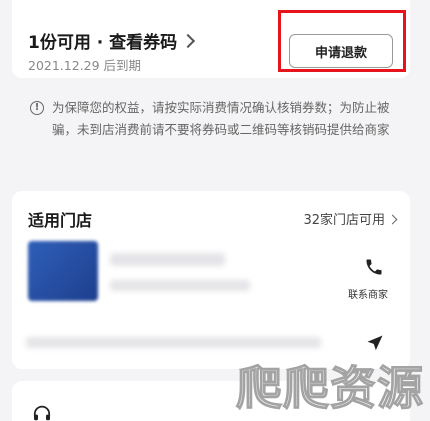 The width and height of the screenshot is (430, 421). What do you see at coordinates (103, 43) in the screenshot?
I see `voucher-title: 1份可用 · 查看券码` at bounding box center [103, 43].